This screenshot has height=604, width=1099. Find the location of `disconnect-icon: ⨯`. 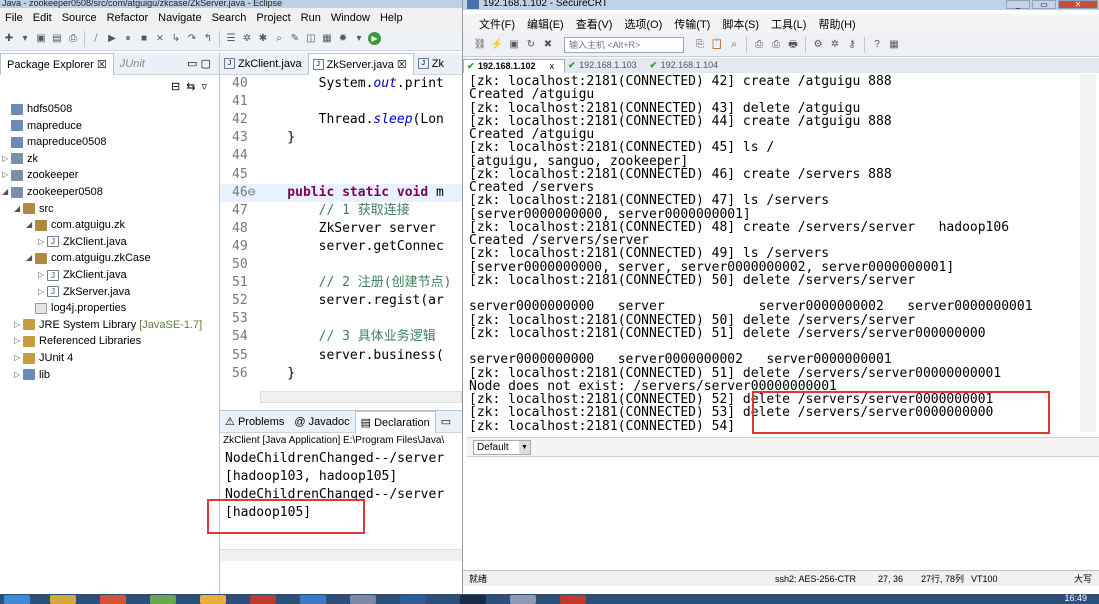

disconnect-icon: ⨯ is located at coordinates (160, 39).